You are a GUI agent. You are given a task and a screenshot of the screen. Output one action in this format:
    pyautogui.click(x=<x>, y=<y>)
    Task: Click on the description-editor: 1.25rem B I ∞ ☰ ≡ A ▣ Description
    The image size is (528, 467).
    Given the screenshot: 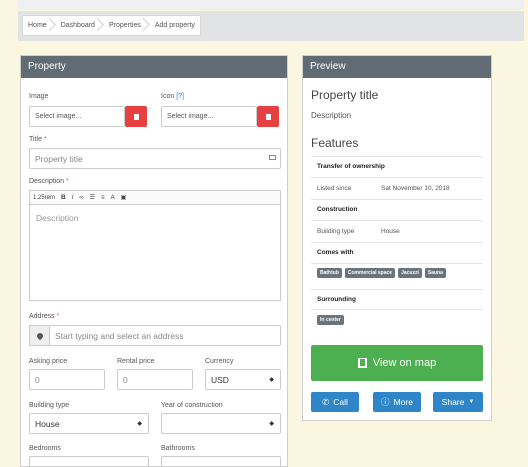 What is the action you would take?
    pyautogui.click(x=155, y=245)
    